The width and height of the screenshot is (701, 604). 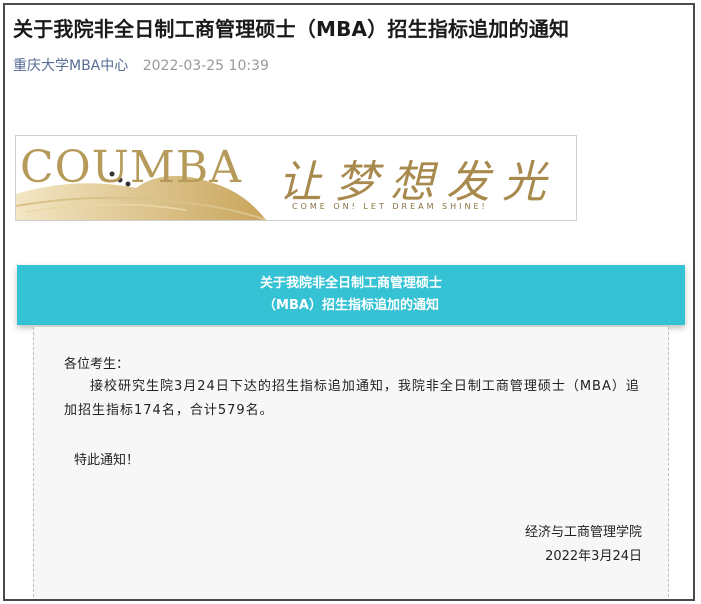 I want to click on banner-slogan-en: COME ON! LET DREAM SHINE!, so click(x=390, y=206).